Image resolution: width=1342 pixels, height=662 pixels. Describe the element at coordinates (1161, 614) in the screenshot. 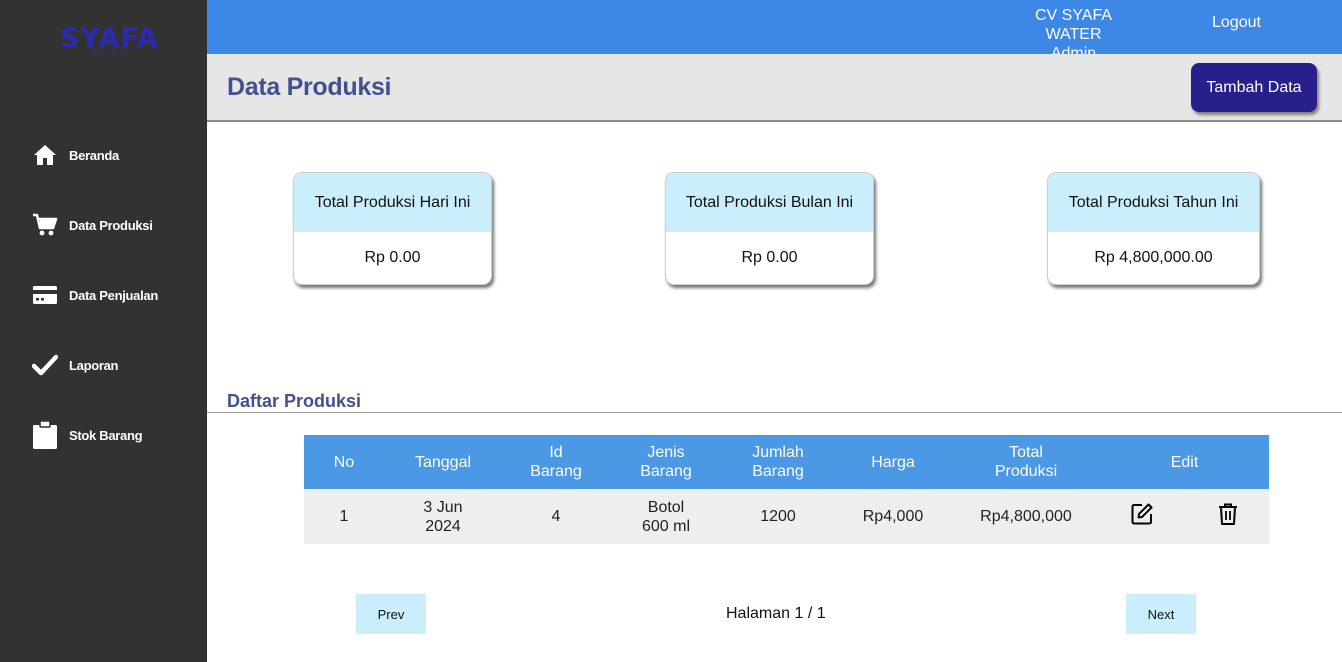

I see `next-button: Next` at that location.